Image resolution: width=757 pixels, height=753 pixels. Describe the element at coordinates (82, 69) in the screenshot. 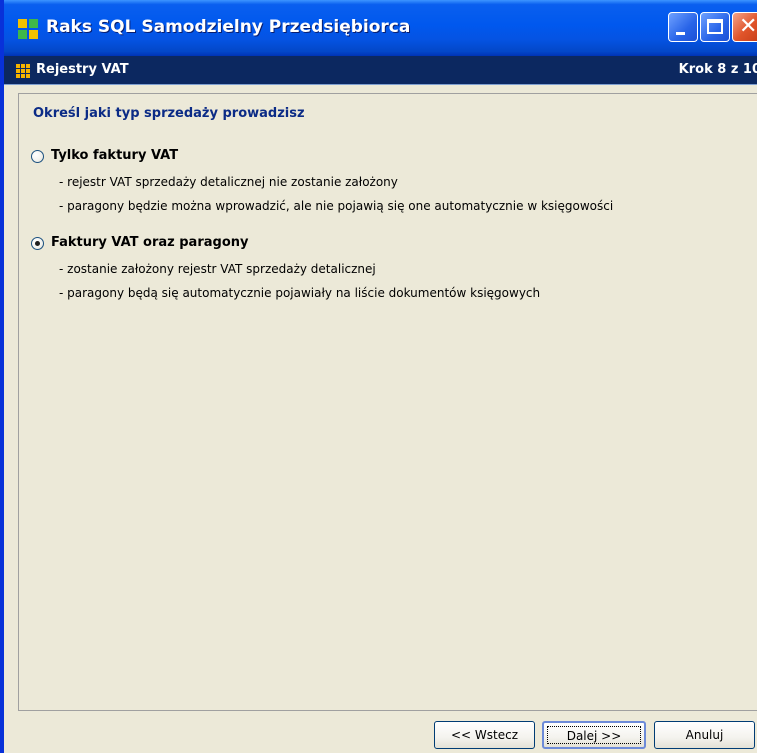

I see `wizard-step-title: Rejestry VAT` at that location.